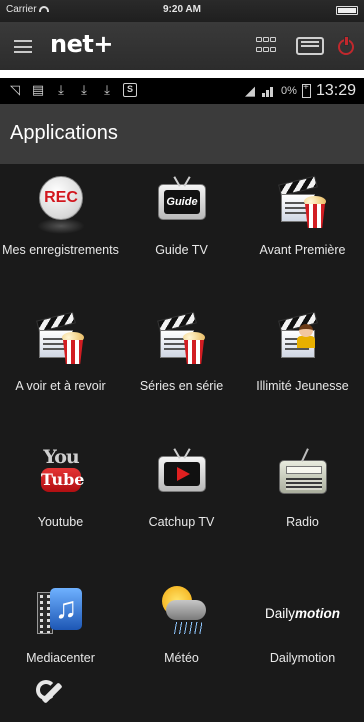 This screenshot has width=364, height=722. Describe the element at coordinates (181, 377) in the screenshot. I see `app-tile-series-en-serie: Séries en série` at that location.